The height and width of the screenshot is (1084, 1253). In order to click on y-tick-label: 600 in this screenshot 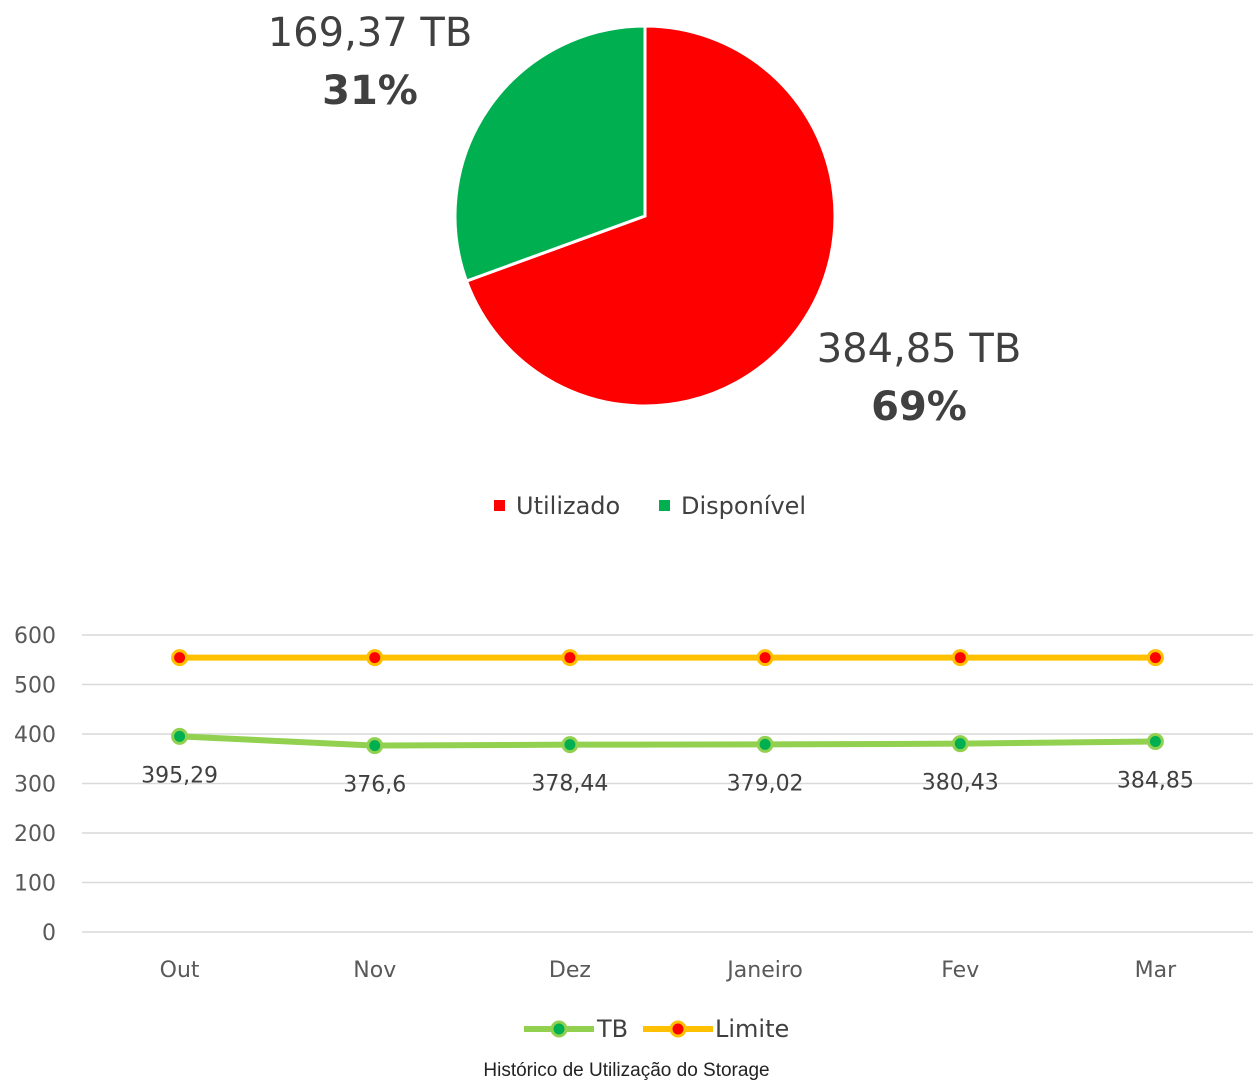, I will do `click(35, 636)`.